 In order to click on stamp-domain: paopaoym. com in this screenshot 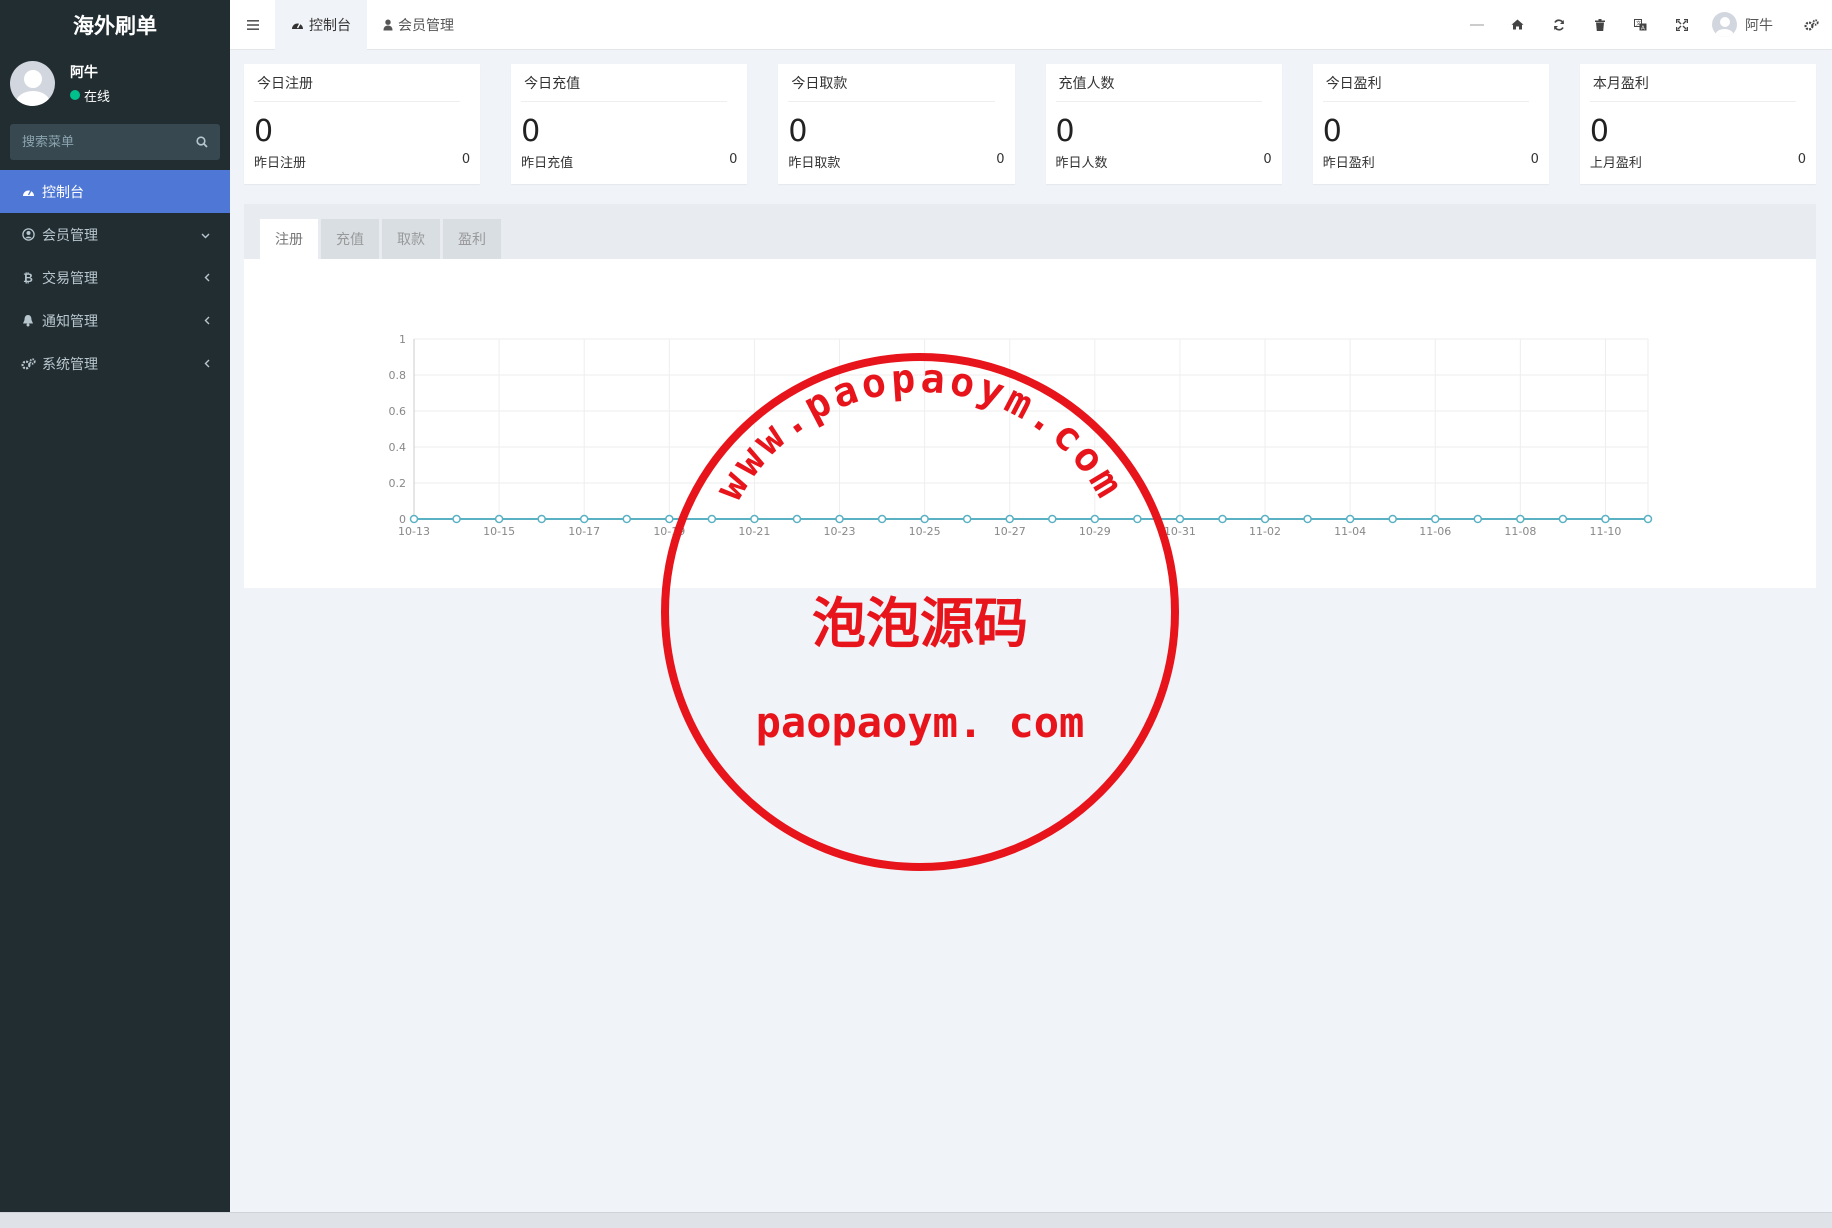, I will do `click(920, 722)`.